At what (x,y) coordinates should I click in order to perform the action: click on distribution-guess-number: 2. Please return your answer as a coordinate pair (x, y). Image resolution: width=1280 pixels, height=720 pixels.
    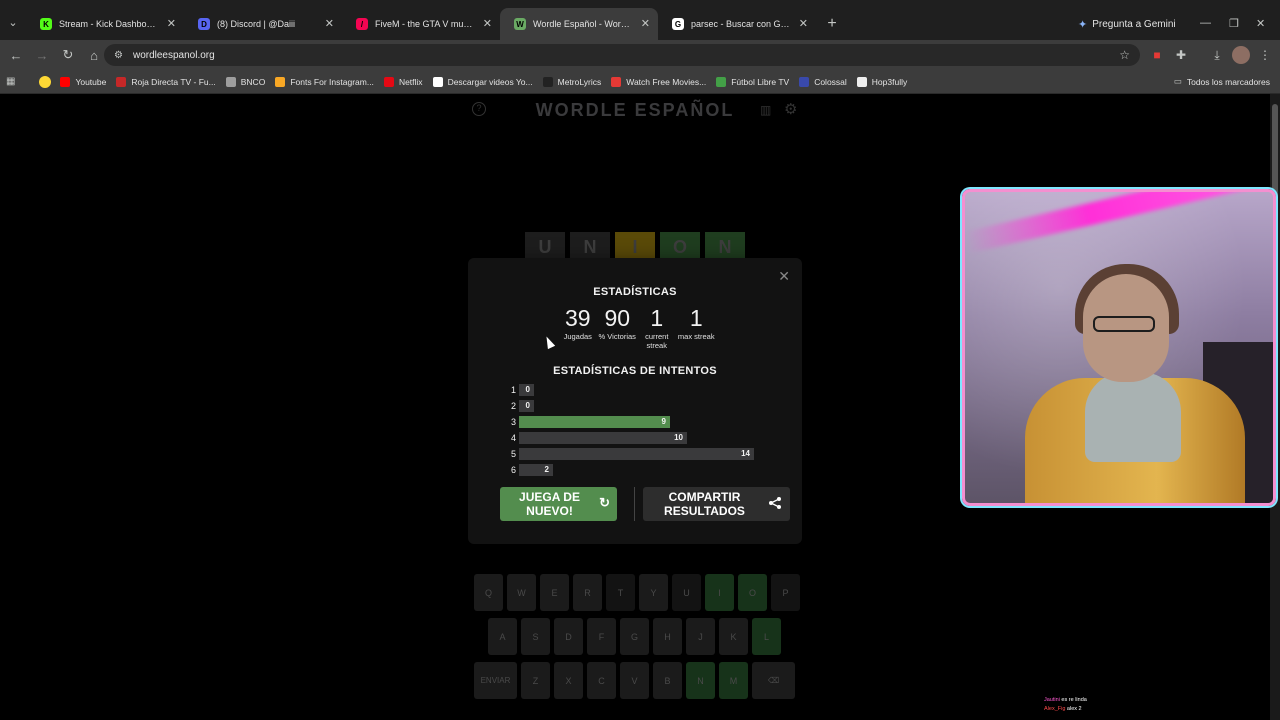
    Looking at the image, I should click on (514, 406).